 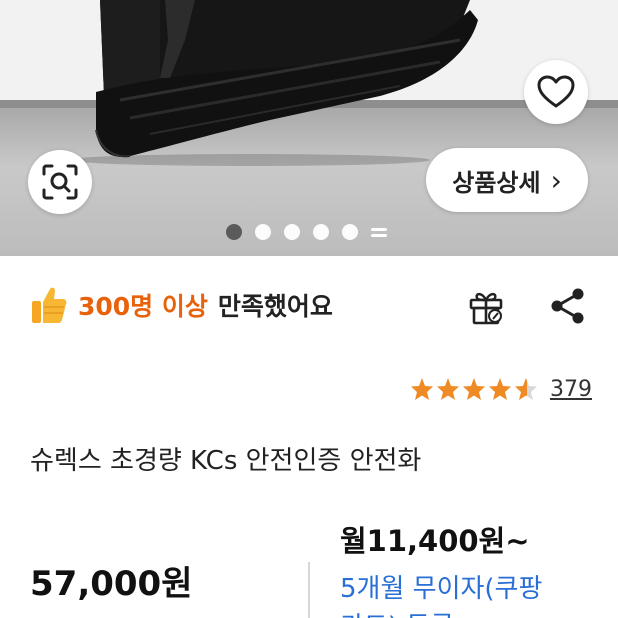 I want to click on chevron-right-icon: ›, so click(x=556, y=180).